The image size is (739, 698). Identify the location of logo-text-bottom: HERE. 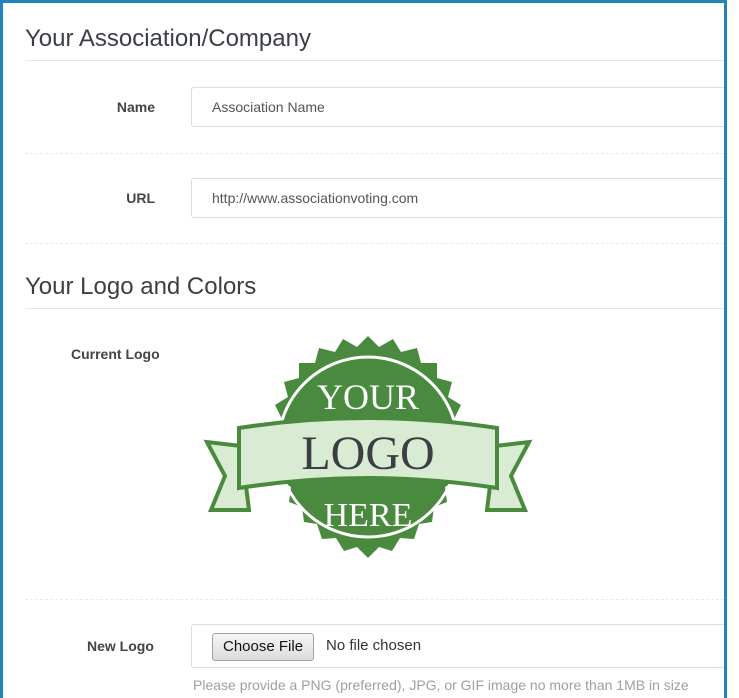
(368, 515).